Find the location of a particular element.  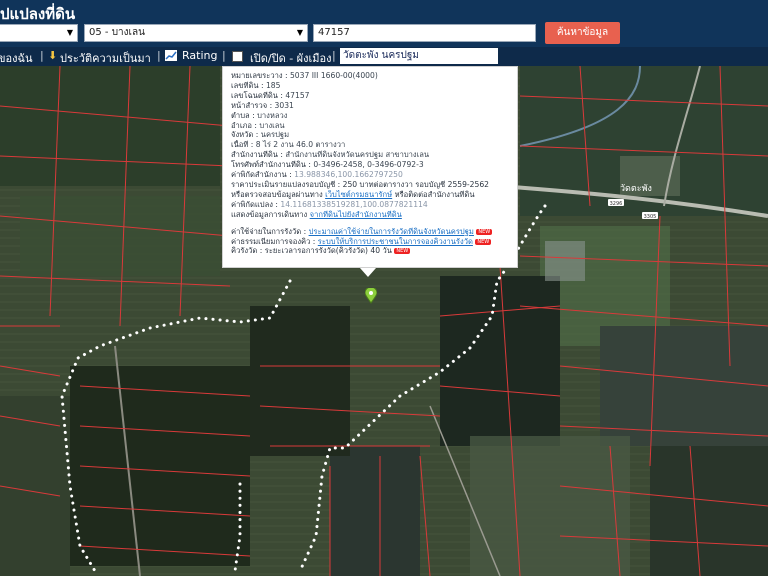

detail-label: ตำบล : is located at coordinates (243, 115).